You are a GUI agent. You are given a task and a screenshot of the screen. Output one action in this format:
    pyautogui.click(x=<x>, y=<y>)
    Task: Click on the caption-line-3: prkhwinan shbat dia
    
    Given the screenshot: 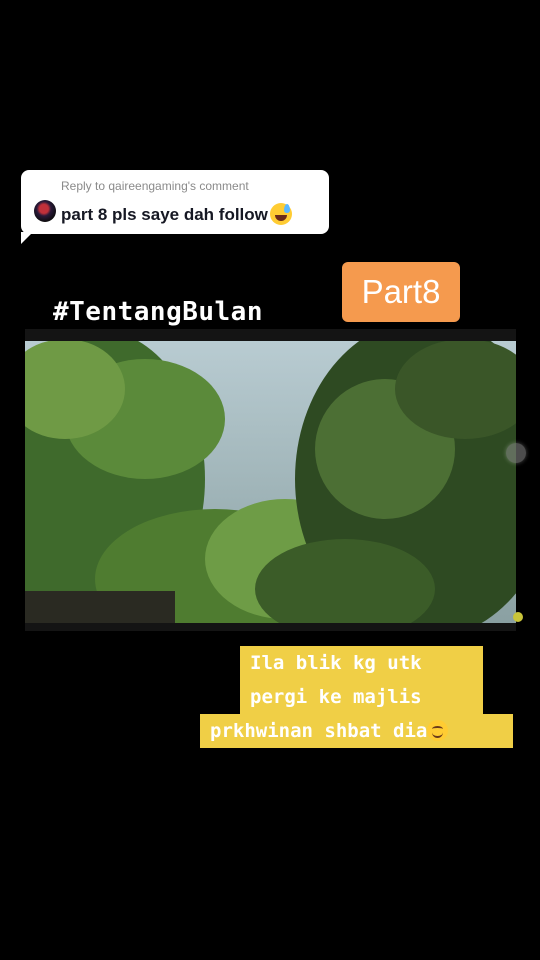 What is the action you would take?
    pyautogui.click(x=356, y=731)
    